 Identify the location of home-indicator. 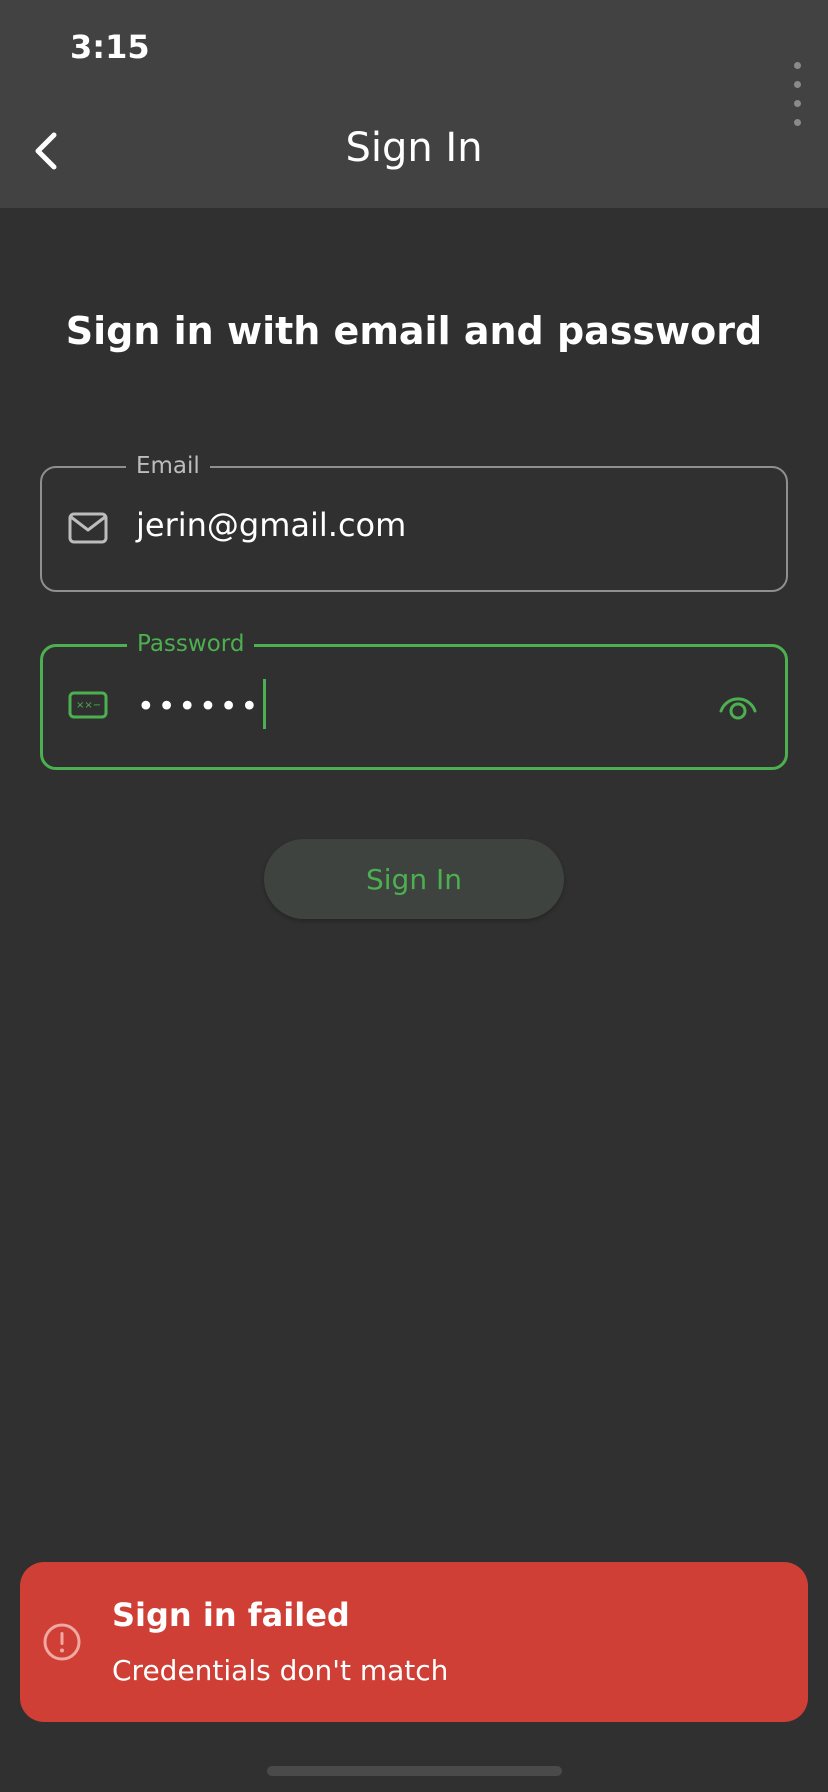
(414, 1771).